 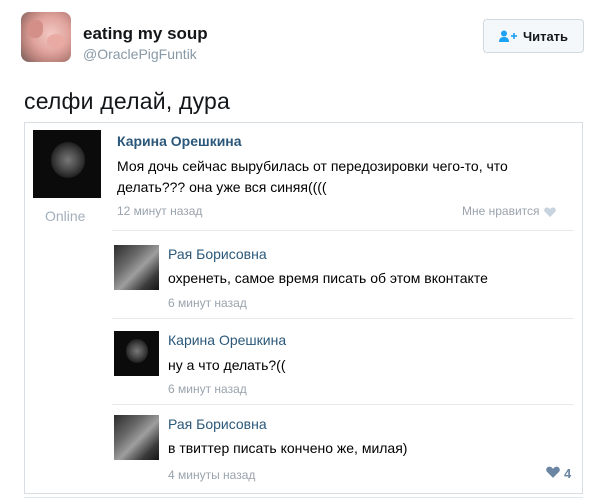 I want to click on like-count: 4, so click(x=568, y=473).